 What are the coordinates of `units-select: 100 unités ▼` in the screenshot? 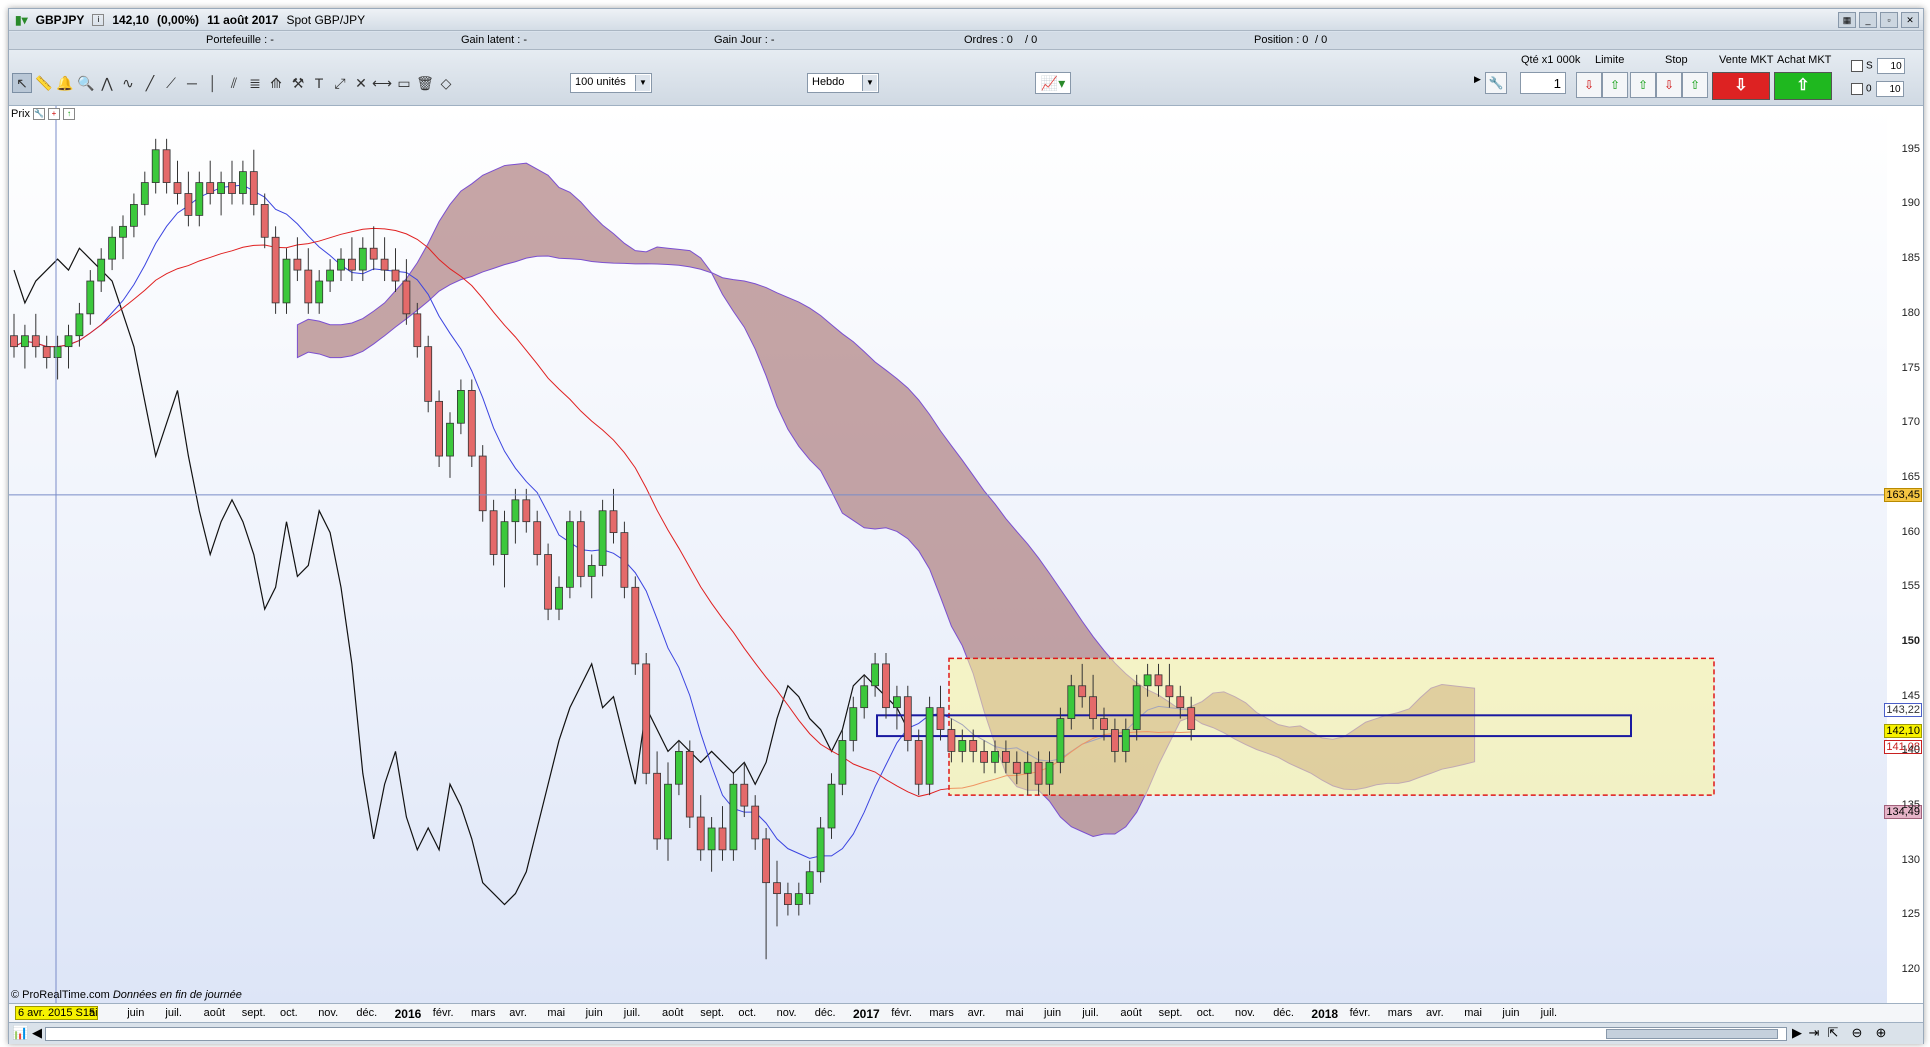 It's located at (611, 83).